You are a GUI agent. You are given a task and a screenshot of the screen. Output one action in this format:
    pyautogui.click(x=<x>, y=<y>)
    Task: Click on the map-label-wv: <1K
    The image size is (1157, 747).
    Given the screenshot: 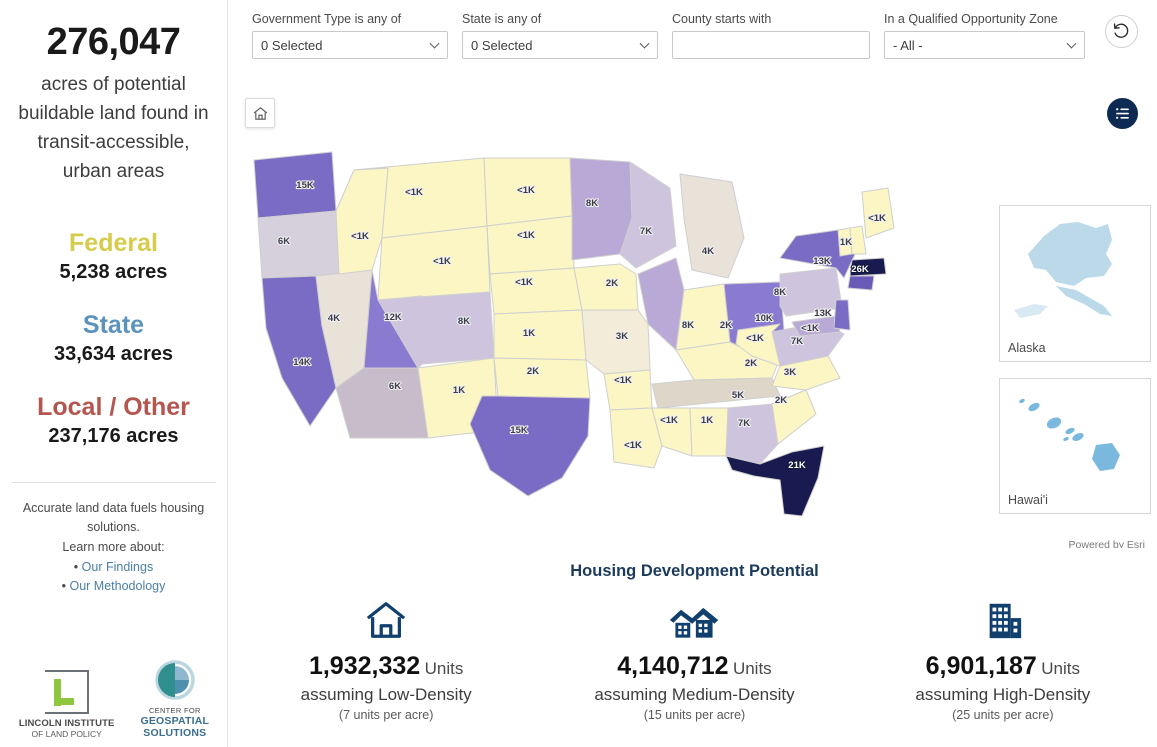 What is the action you would take?
    pyautogui.click(x=755, y=338)
    